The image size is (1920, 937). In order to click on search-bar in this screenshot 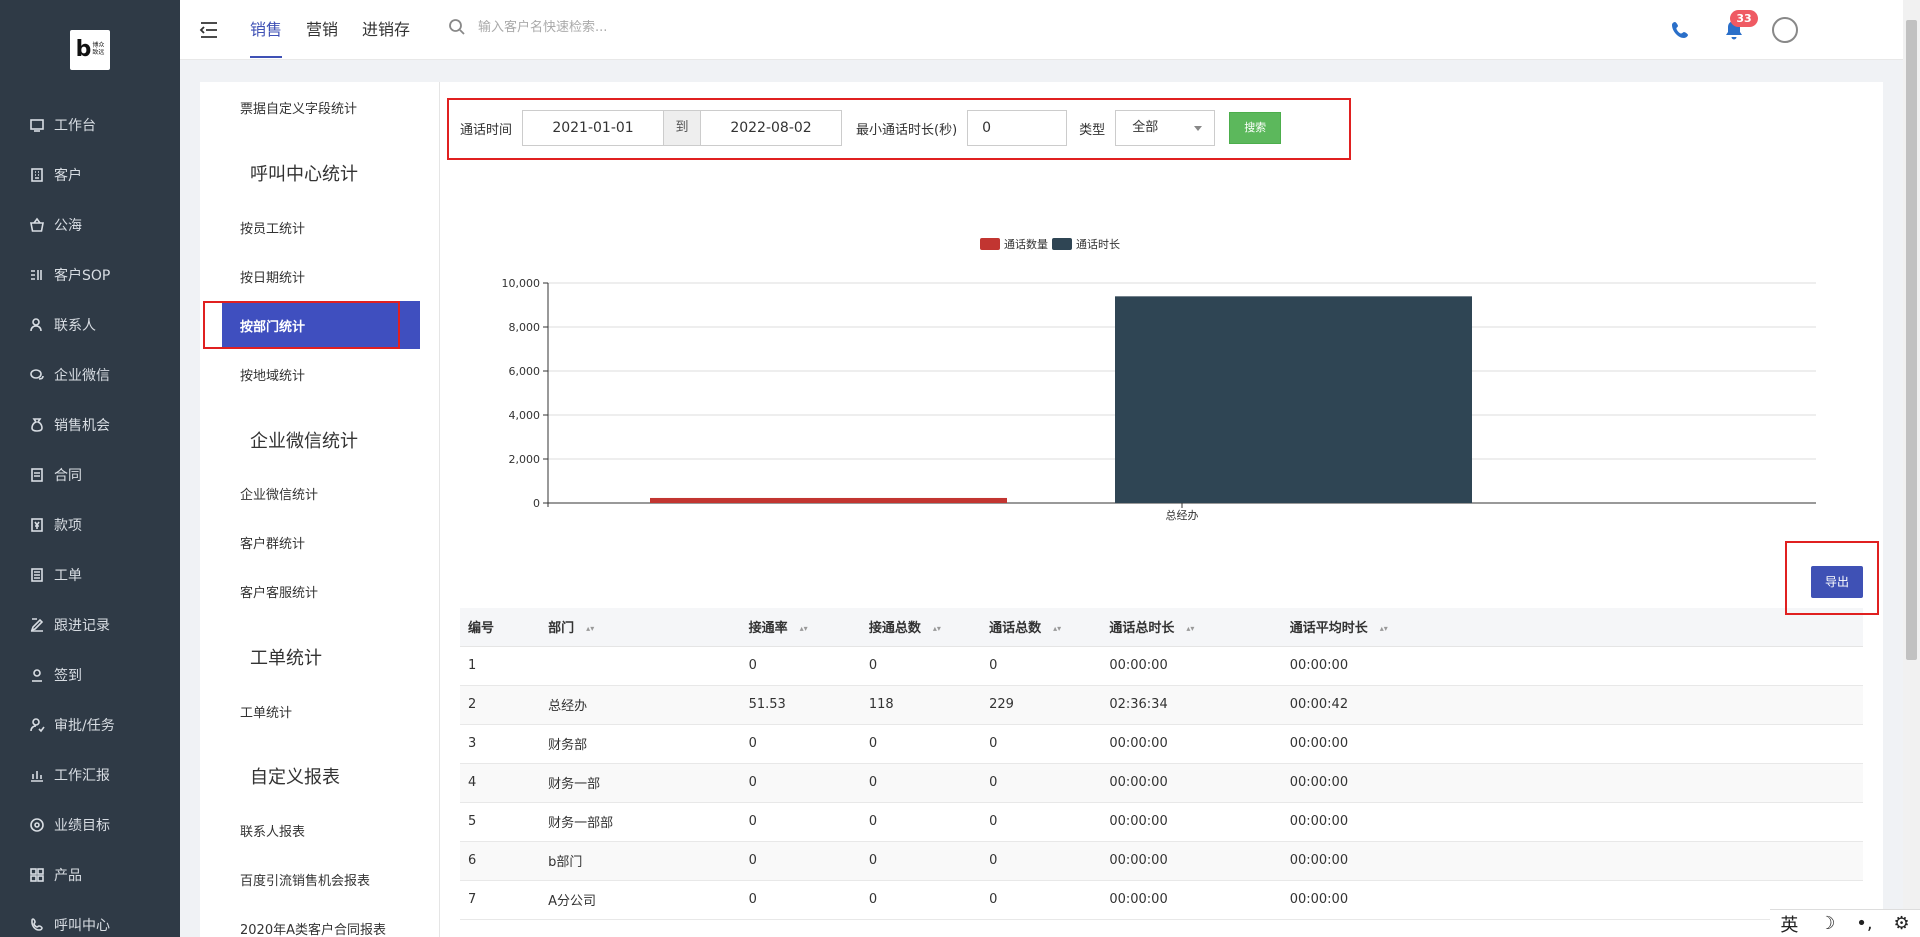, I will do `click(593, 27)`.